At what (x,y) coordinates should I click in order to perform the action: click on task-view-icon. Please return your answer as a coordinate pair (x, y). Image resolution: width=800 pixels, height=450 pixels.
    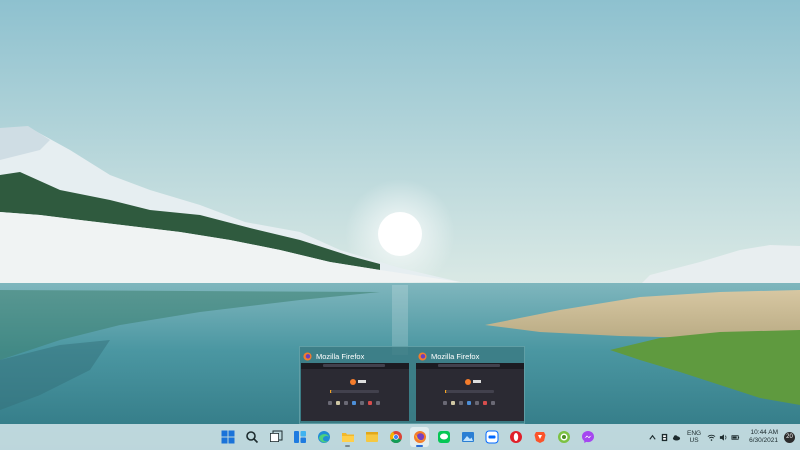
    Looking at the image, I should click on (275, 436).